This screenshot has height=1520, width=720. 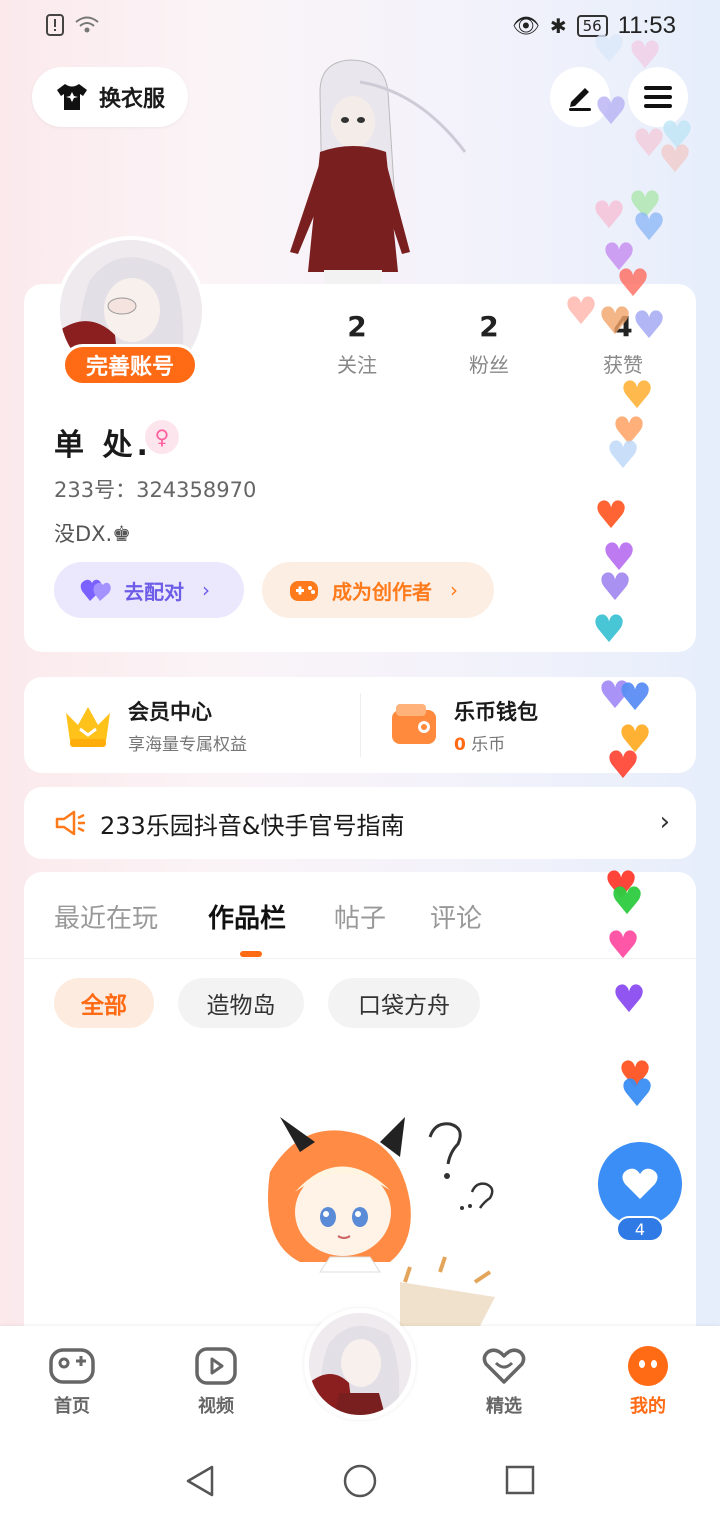 What do you see at coordinates (464, 725) in the screenshot?
I see `coin-wallet: 乐币钱包 0 乐币` at bounding box center [464, 725].